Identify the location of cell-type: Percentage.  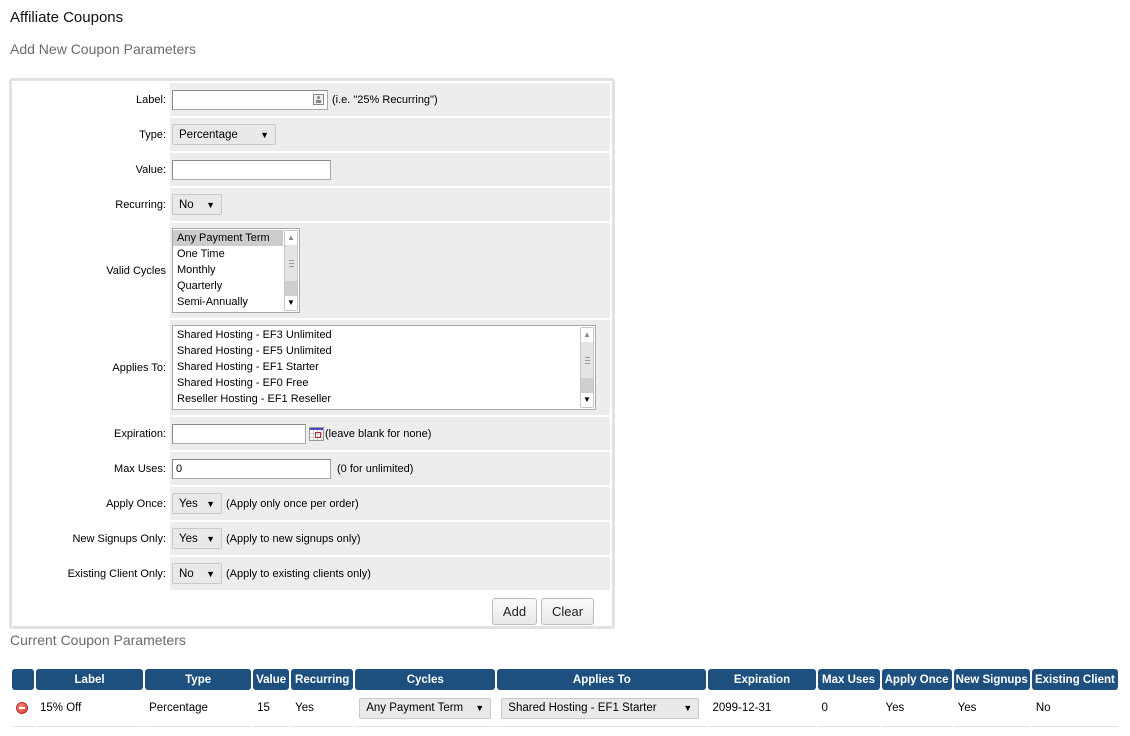
(198, 708).